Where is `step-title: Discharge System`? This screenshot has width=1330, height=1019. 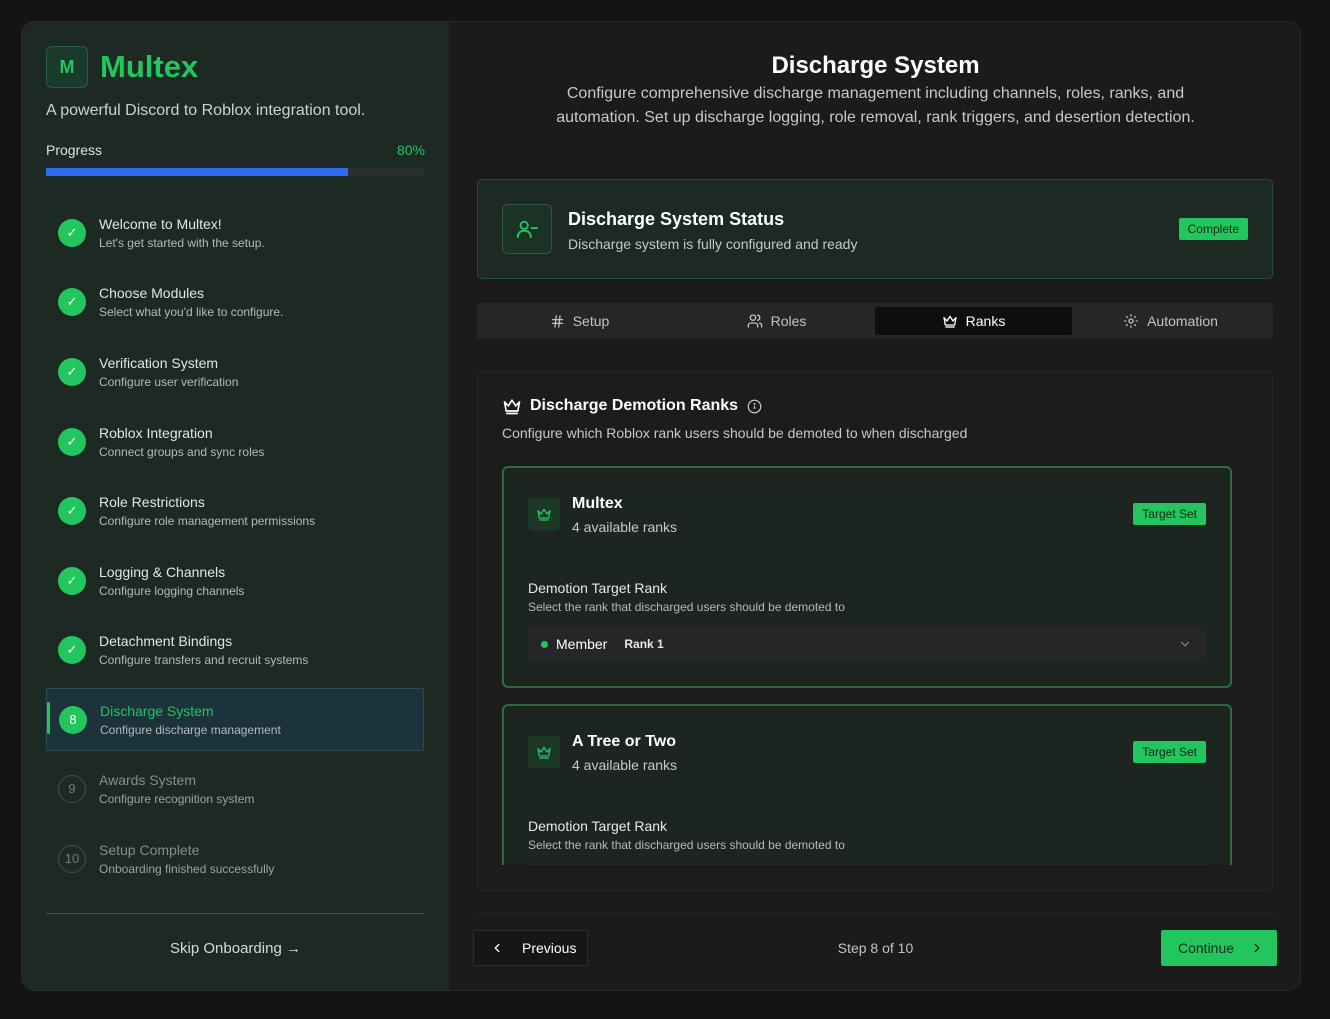 step-title: Discharge System is located at coordinates (157, 710).